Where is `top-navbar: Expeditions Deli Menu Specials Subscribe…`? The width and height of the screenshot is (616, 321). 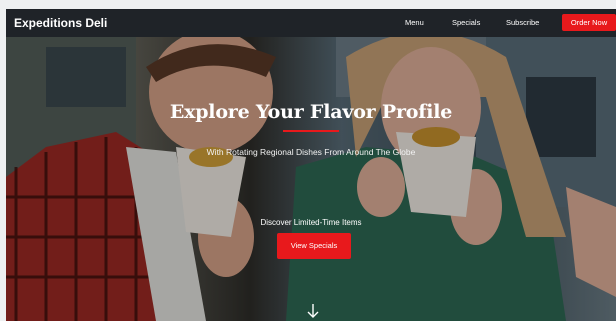
top-navbar: Expeditions Deli Menu Specials Subscribe… is located at coordinates (311, 23).